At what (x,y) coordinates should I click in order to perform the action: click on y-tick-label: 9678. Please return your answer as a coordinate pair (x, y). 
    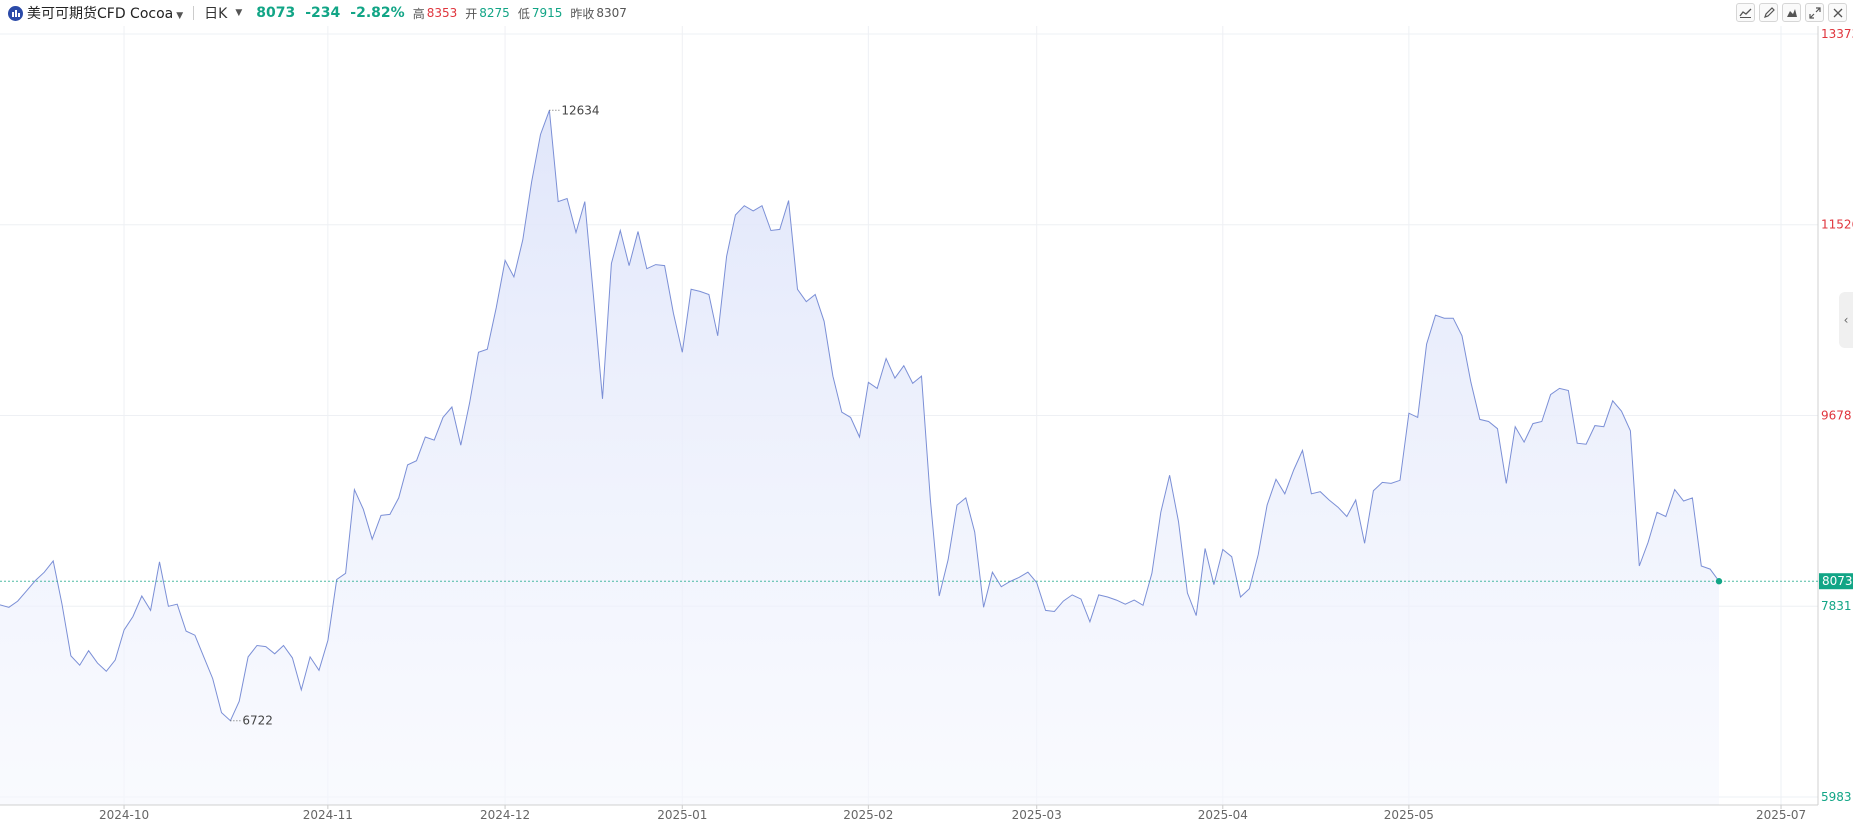
    Looking at the image, I should click on (1836, 416).